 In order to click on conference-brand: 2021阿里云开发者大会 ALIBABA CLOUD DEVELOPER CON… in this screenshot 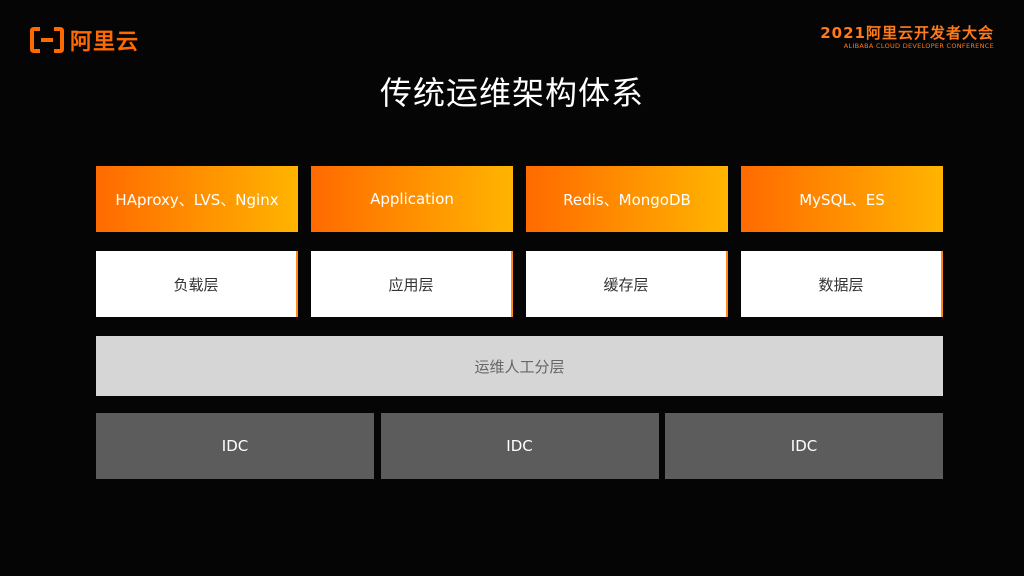, I will do `click(907, 37)`.